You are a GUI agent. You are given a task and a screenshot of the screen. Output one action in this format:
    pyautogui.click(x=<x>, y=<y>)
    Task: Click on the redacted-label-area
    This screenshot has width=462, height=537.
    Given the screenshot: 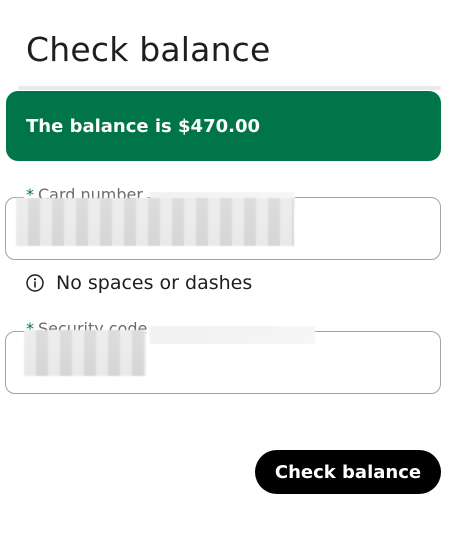 What is the action you would take?
    pyautogui.click(x=232, y=335)
    